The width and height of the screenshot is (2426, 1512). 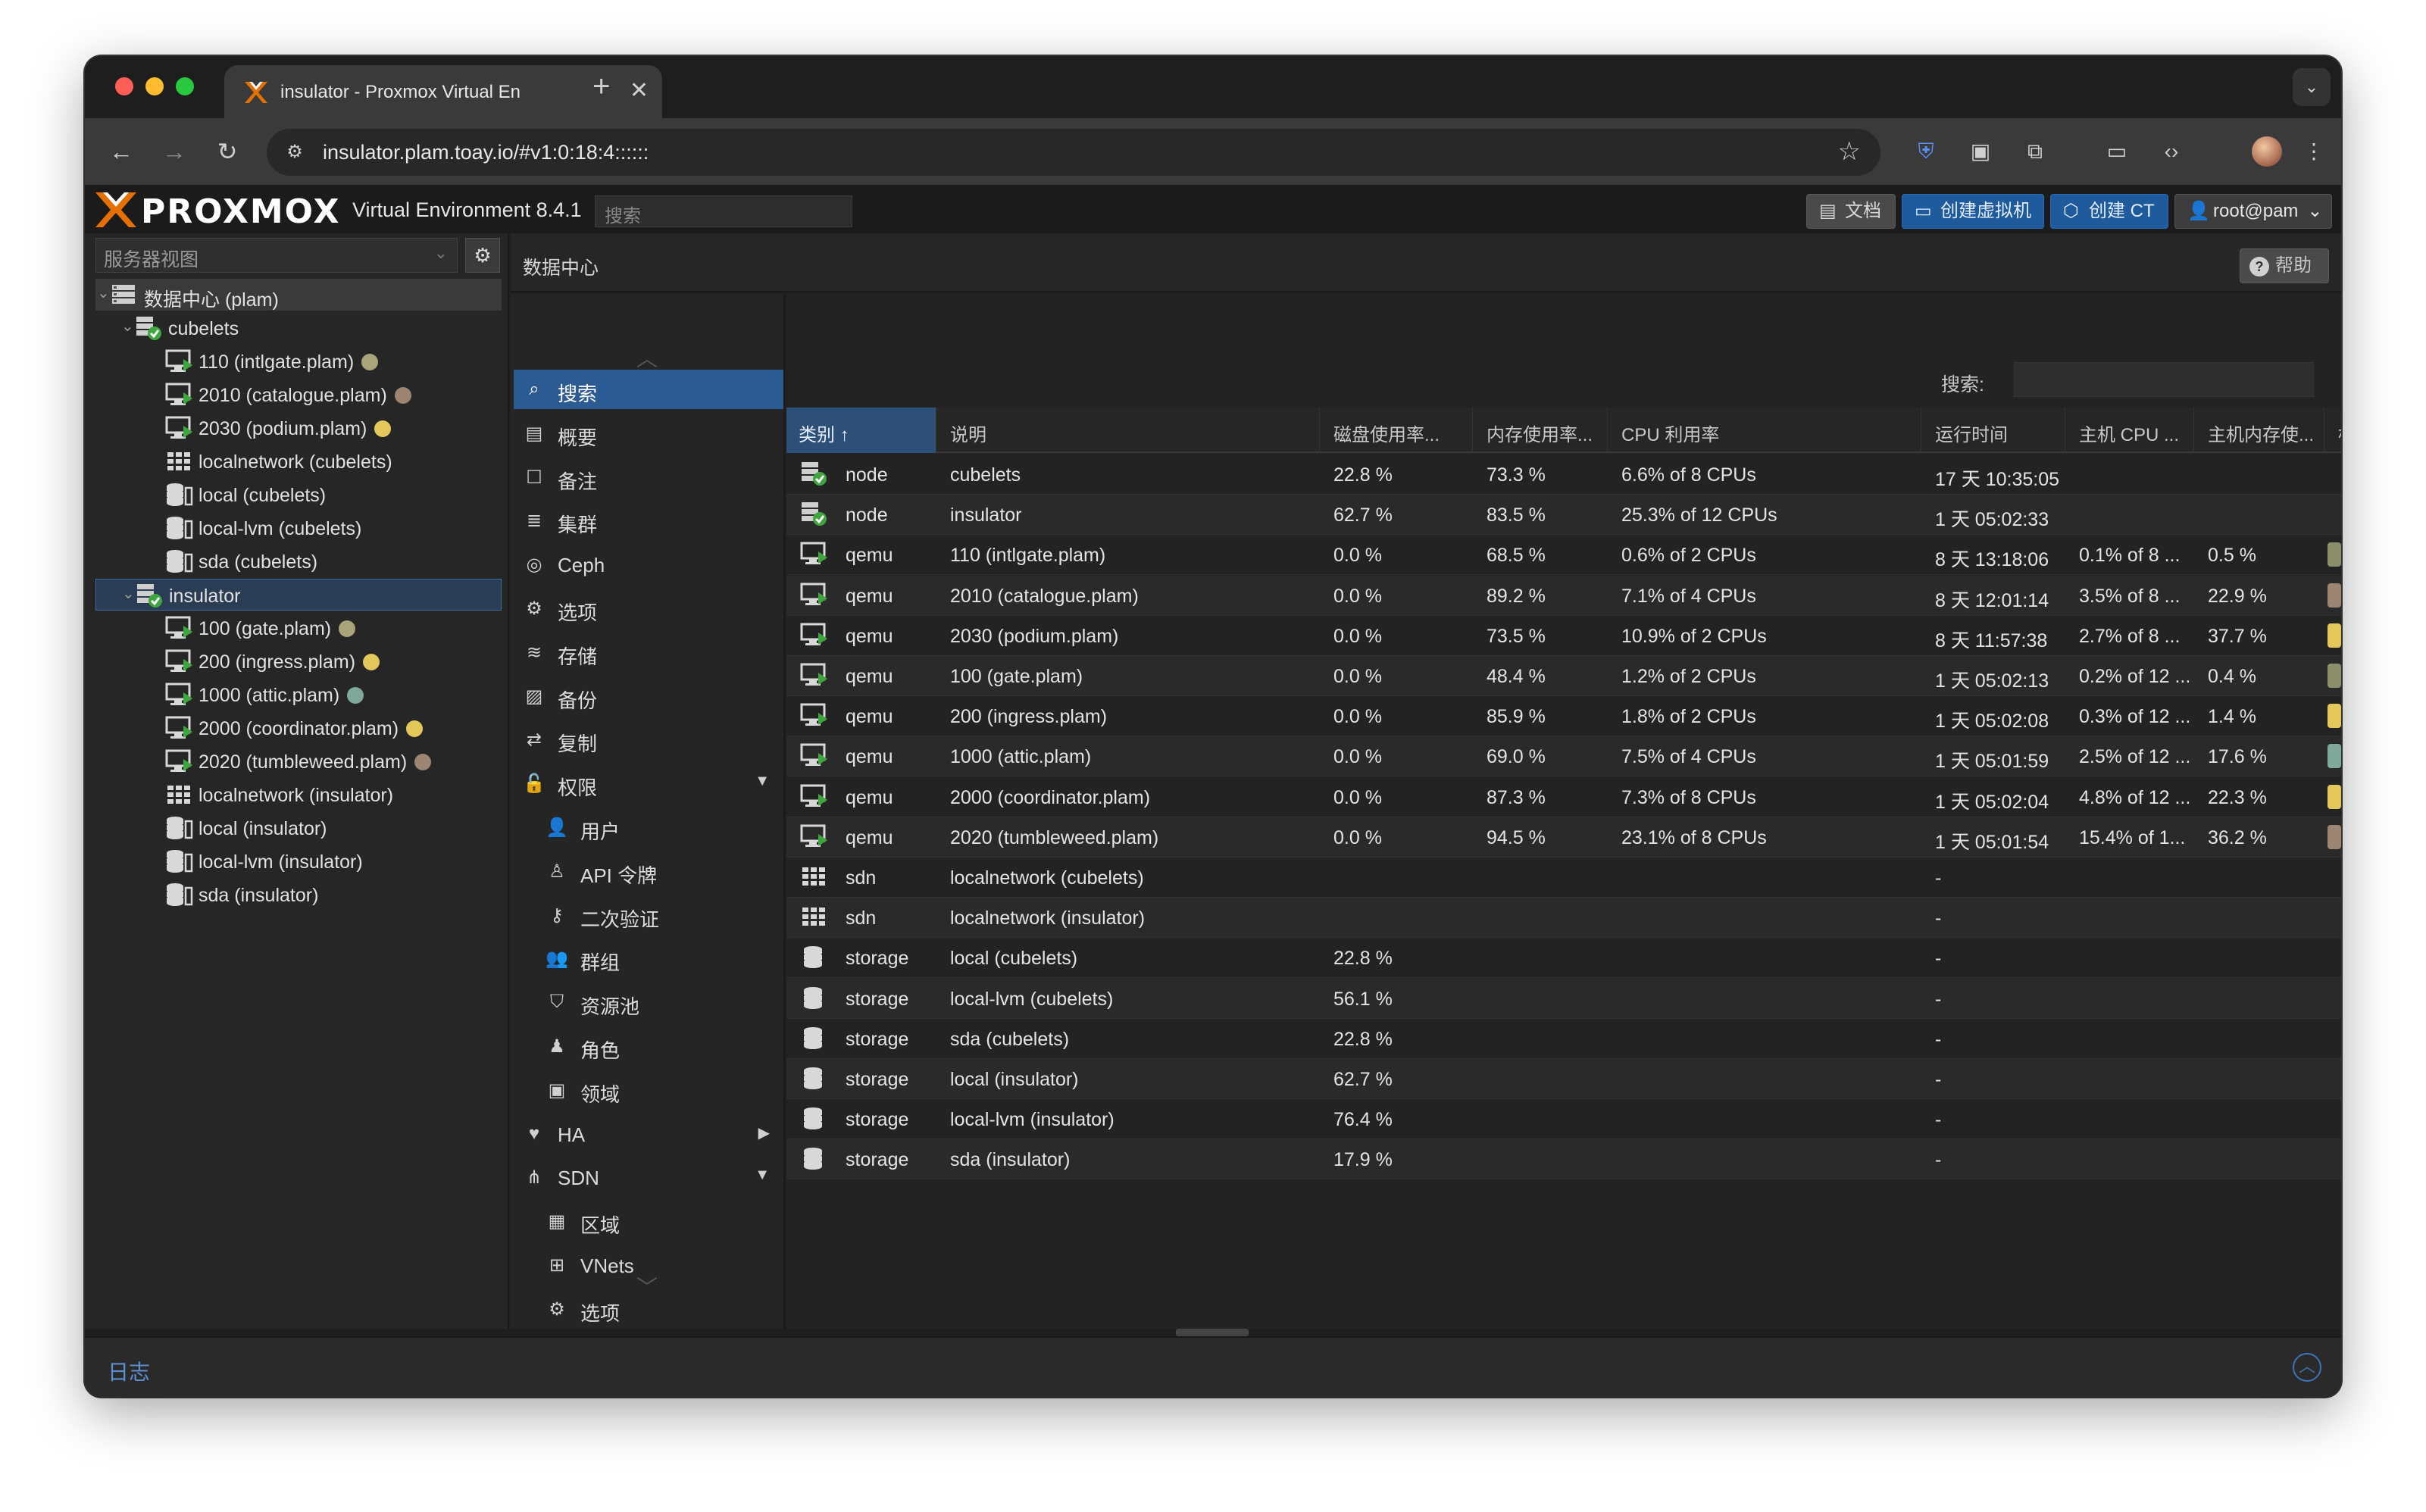 I want to click on column-header: CPU 利用率, so click(x=1765, y=430).